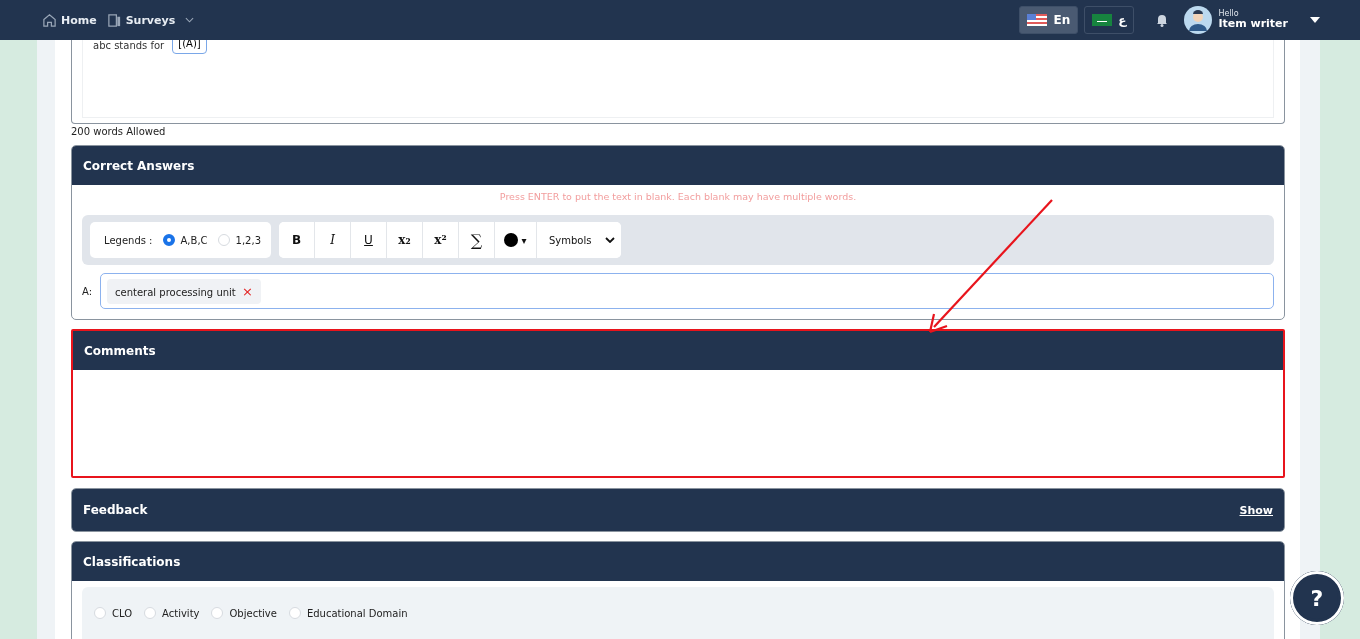 This screenshot has height=639, width=1360. Describe the element at coordinates (1256, 510) in the screenshot. I see `show-link: Show` at that location.